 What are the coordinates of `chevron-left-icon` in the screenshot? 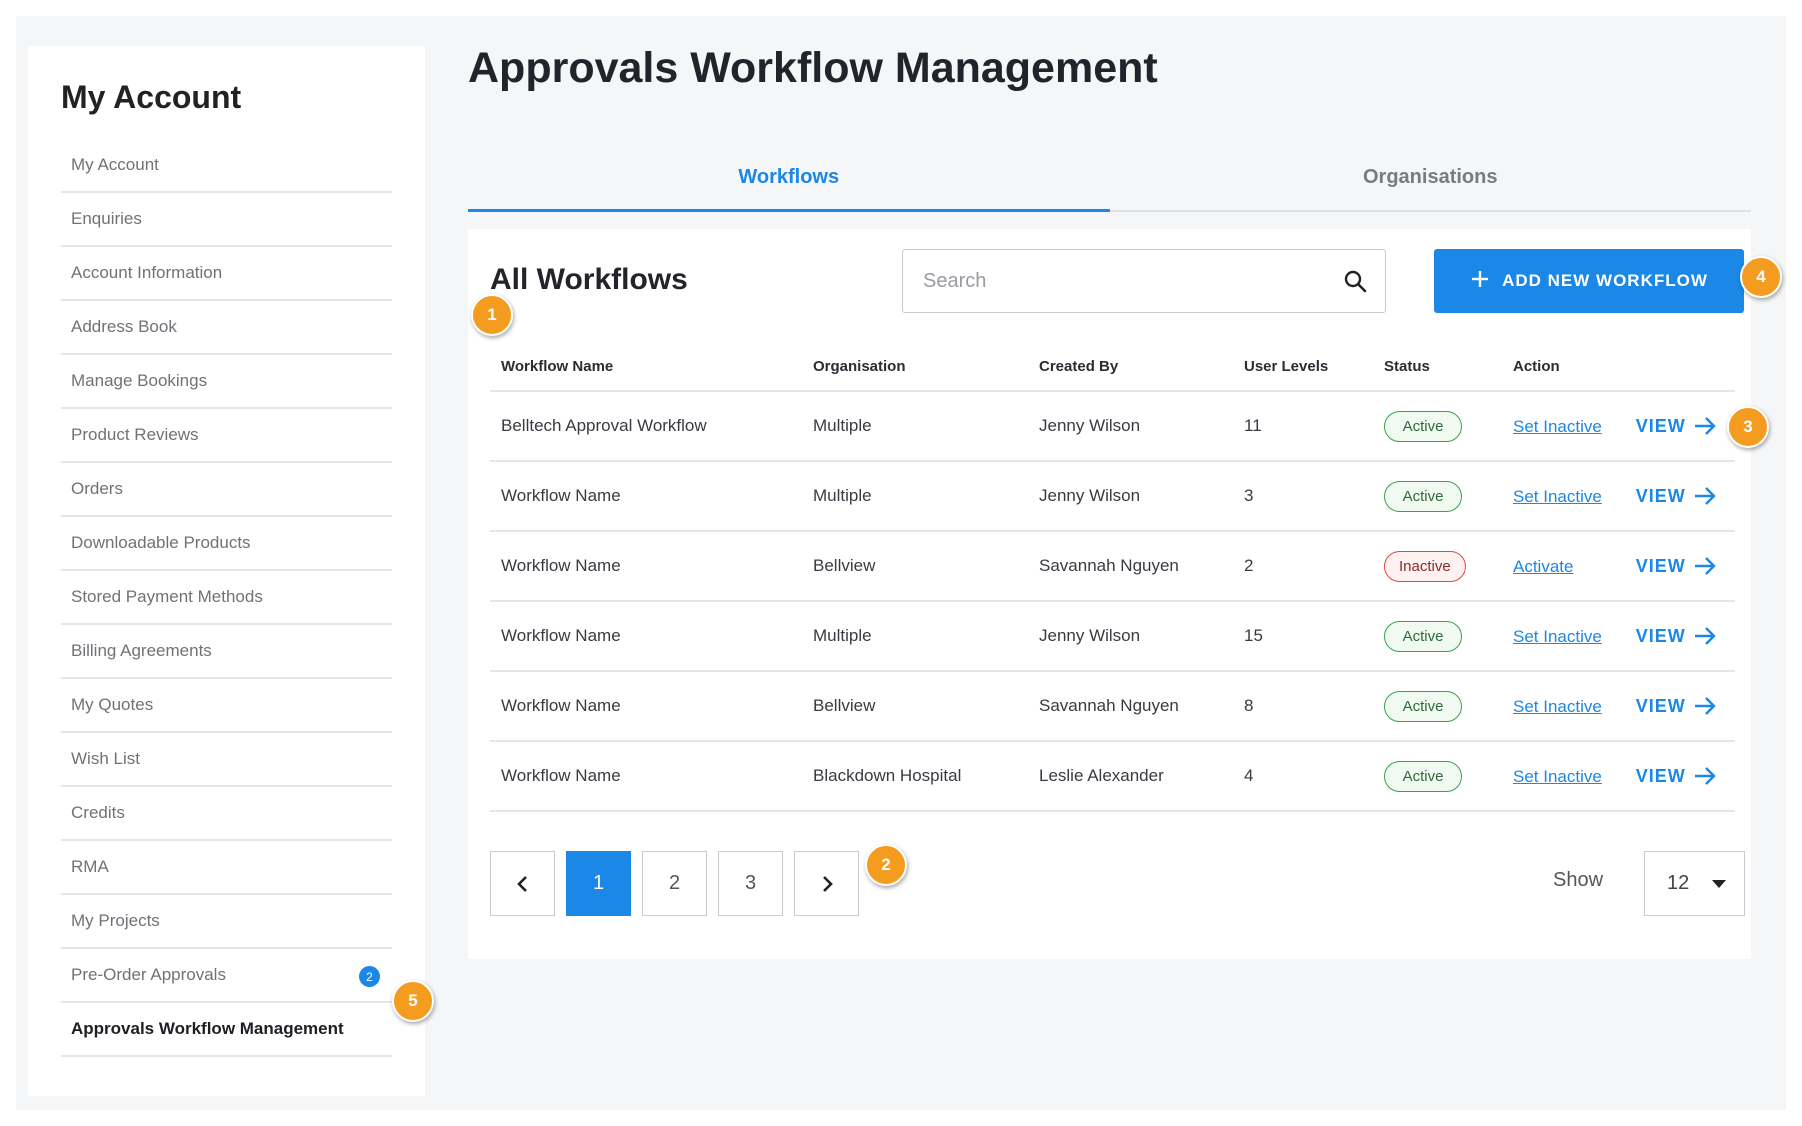 It's located at (521, 883).